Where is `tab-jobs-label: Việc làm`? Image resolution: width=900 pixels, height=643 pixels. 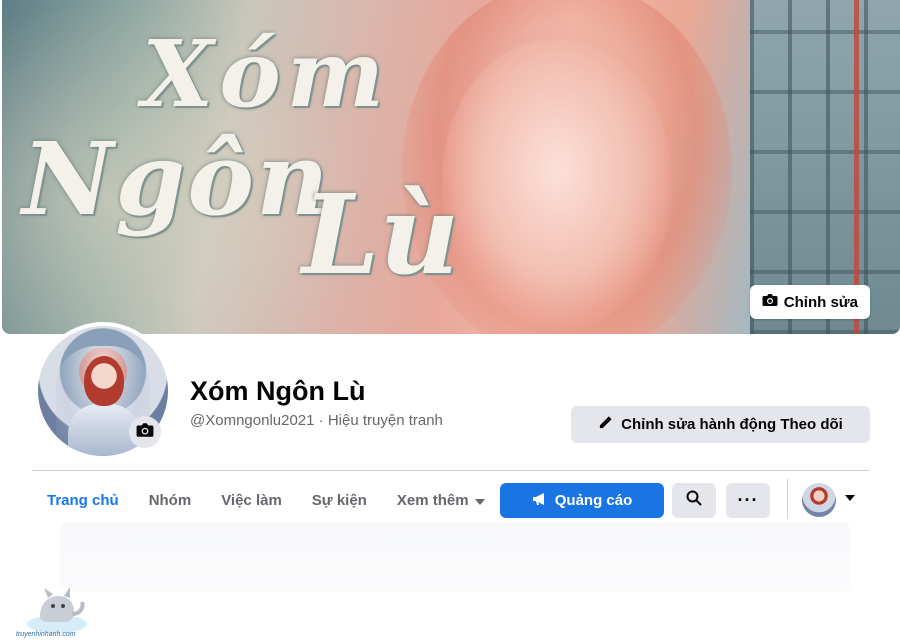 tab-jobs-label: Việc làm is located at coordinates (251, 500).